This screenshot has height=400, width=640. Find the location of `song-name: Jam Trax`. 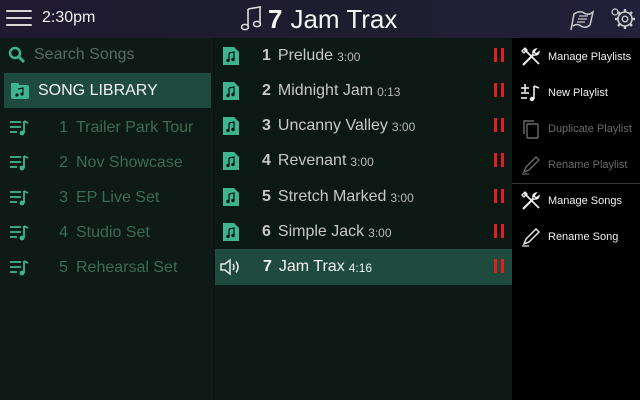

song-name: Jam Trax is located at coordinates (311, 266).